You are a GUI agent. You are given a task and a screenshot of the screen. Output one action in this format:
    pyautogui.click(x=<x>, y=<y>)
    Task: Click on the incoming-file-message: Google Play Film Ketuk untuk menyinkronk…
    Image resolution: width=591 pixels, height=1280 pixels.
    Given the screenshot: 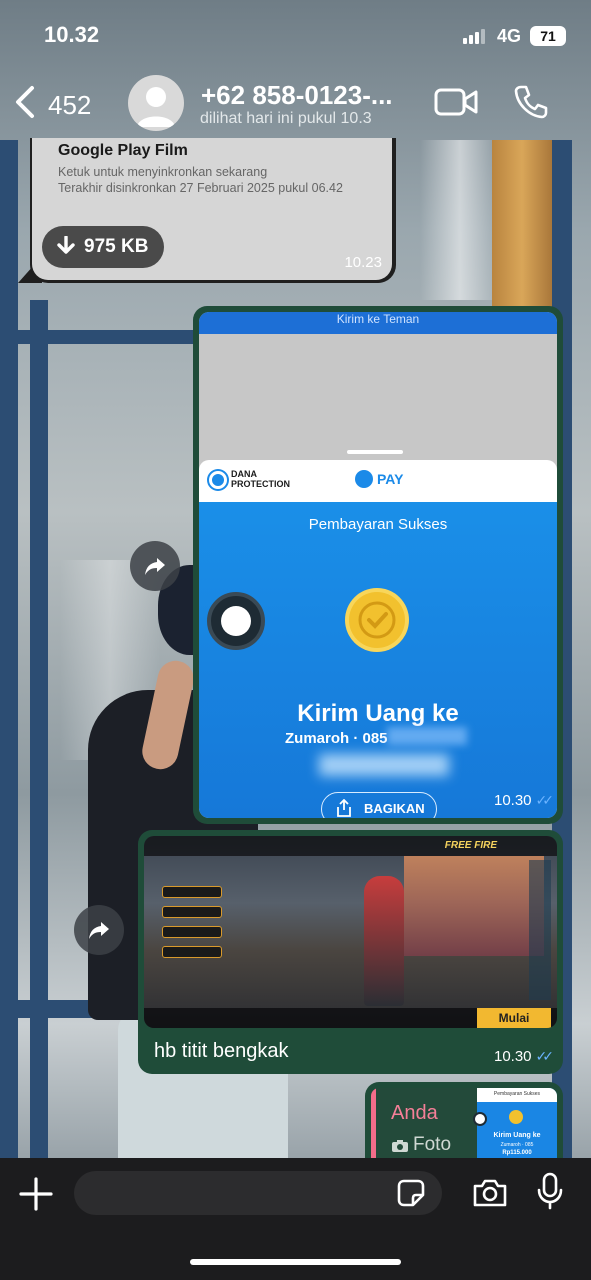 What is the action you would take?
    pyautogui.click(x=213, y=210)
    